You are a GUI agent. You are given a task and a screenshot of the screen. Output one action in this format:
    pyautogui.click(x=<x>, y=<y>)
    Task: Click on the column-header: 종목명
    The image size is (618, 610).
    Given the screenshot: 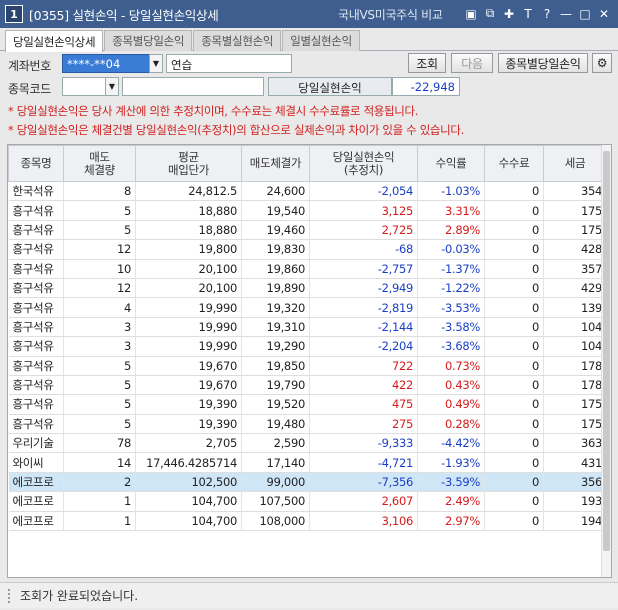 What is the action you would take?
    pyautogui.click(x=36, y=163)
    